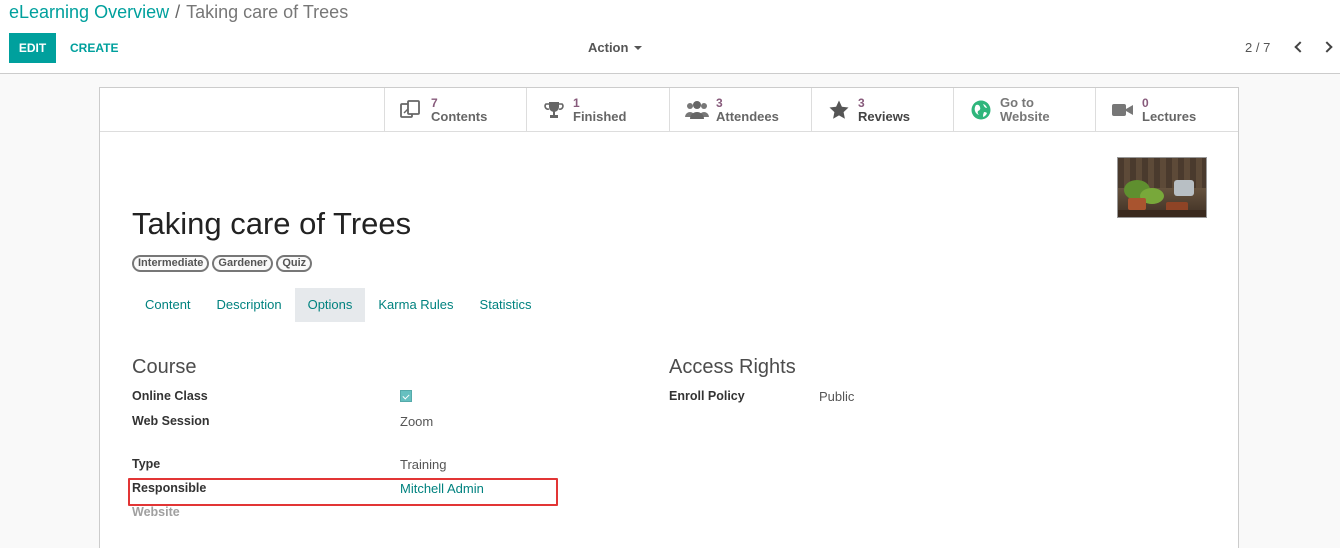 This screenshot has height=548, width=1340. What do you see at coordinates (554, 110) in the screenshot?
I see `trophy-icon` at bounding box center [554, 110].